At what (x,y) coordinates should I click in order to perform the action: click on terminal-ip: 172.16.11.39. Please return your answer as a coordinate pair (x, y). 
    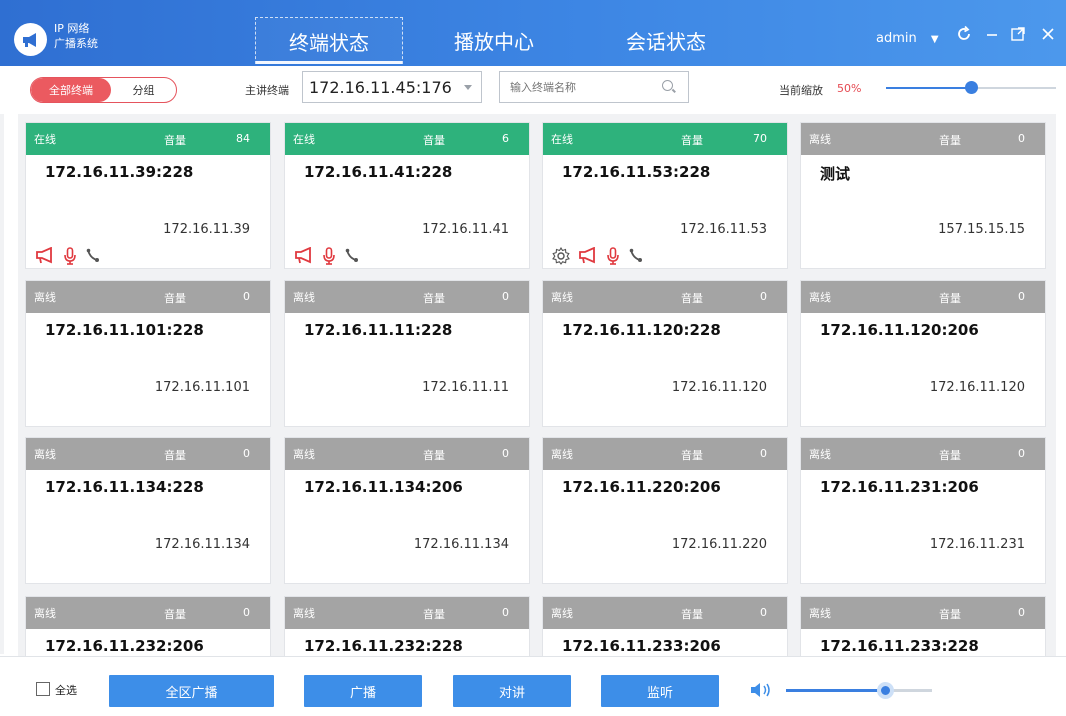
    Looking at the image, I should click on (206, 229).